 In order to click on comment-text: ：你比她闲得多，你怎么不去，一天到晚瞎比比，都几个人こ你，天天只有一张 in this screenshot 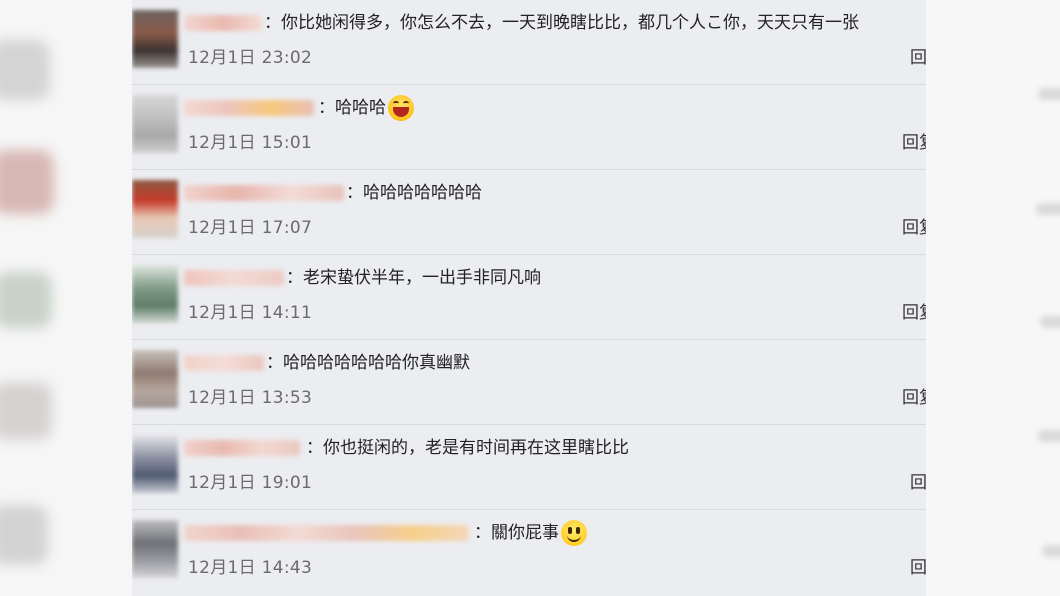, I will do `click(561, 23)`.